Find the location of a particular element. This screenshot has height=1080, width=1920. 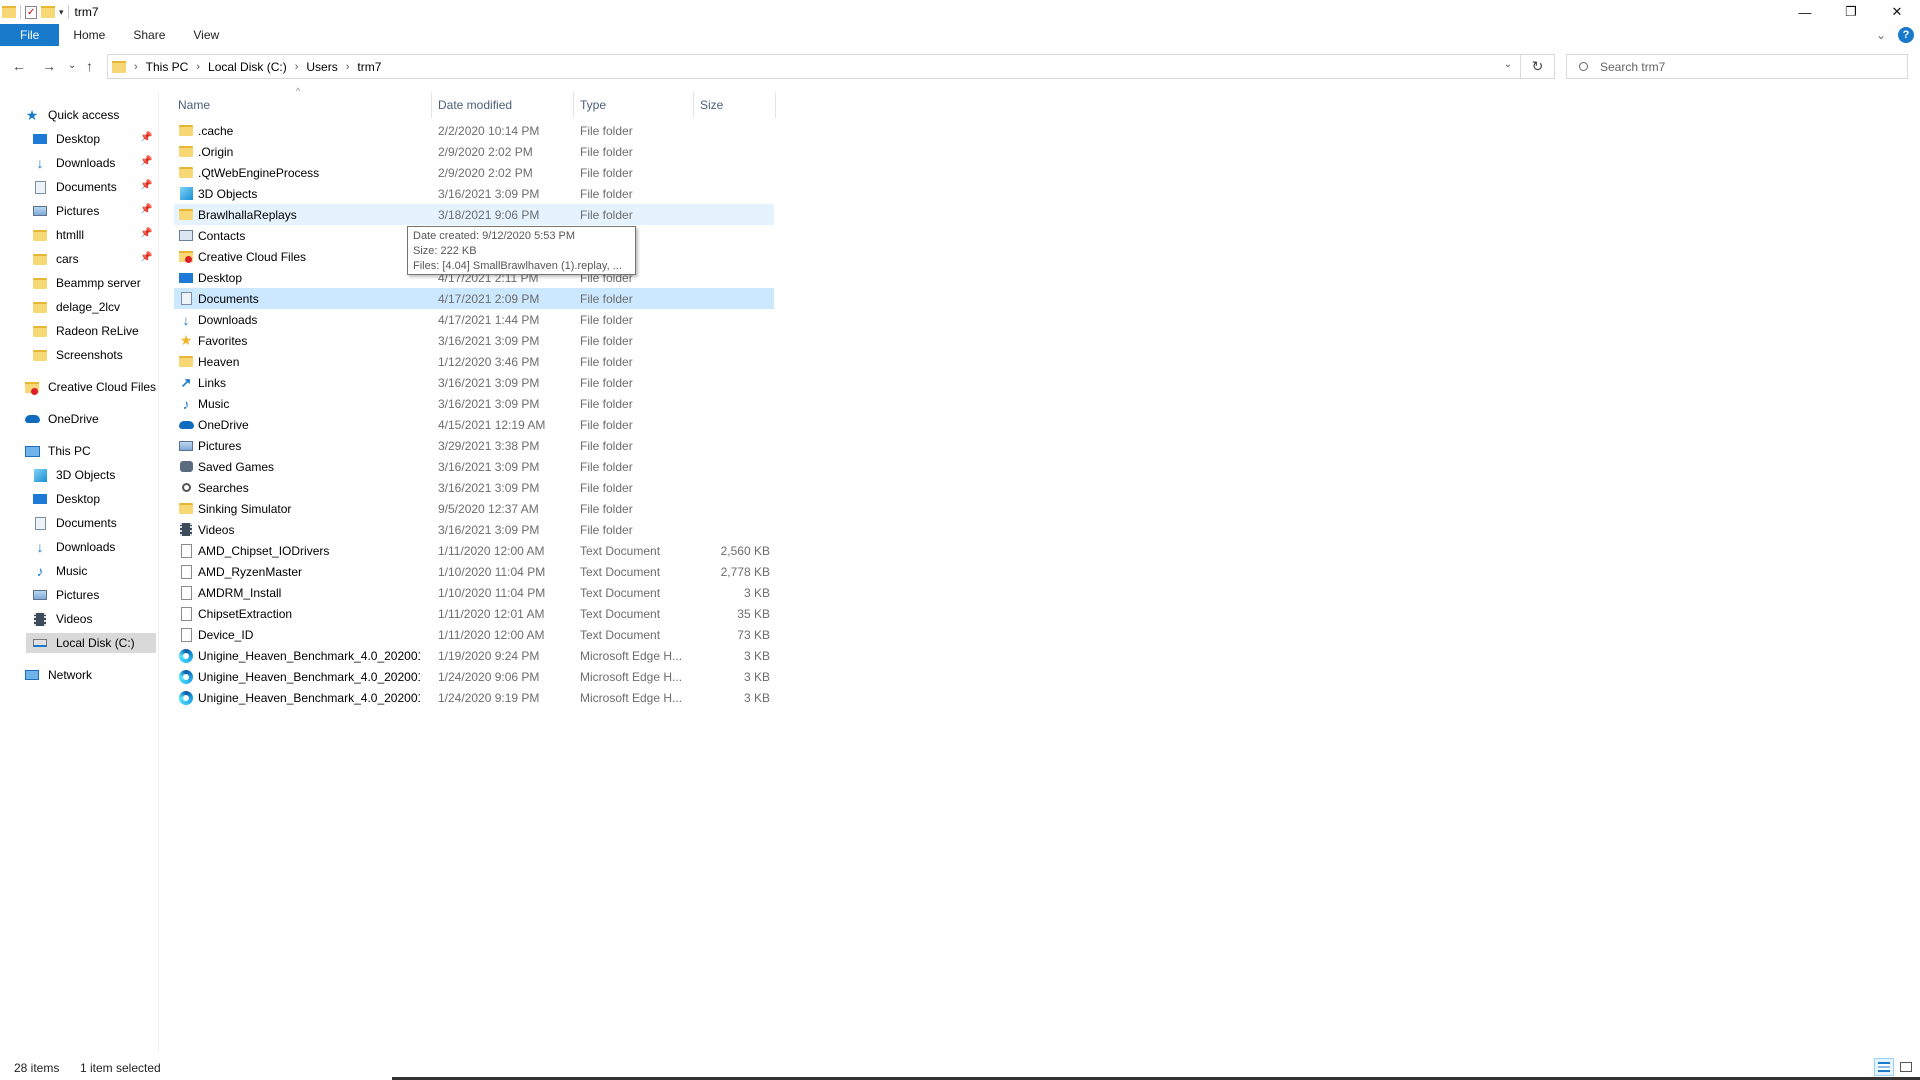

tab-file: File is located at coordinates (30, 35).